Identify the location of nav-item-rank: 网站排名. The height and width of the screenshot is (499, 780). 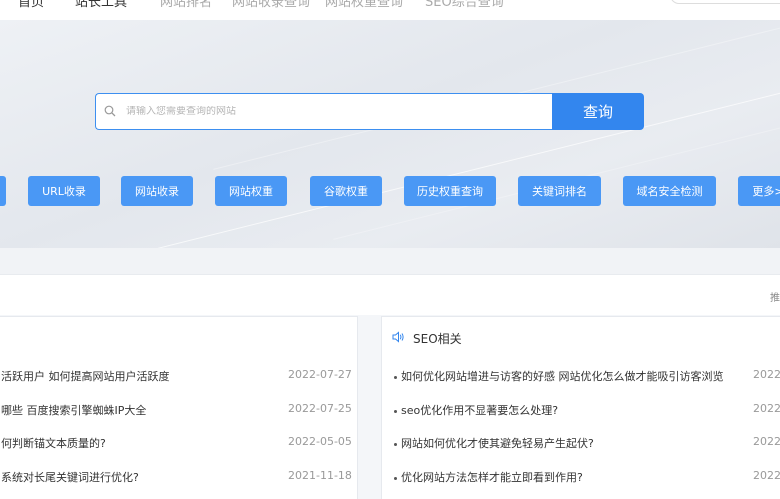
(186, 5).